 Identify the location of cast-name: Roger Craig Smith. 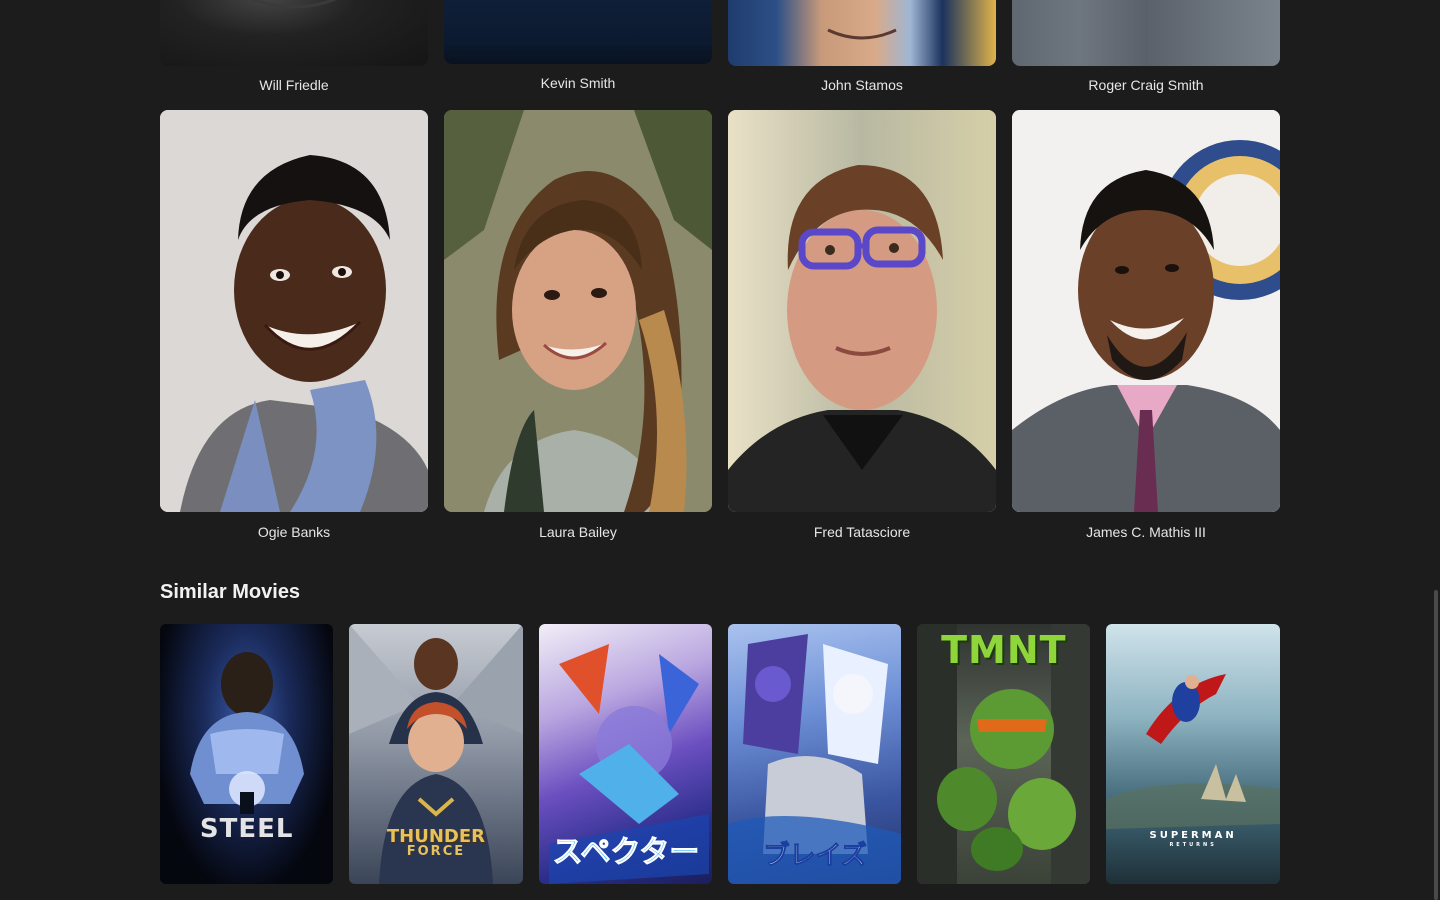
(1146, 85).